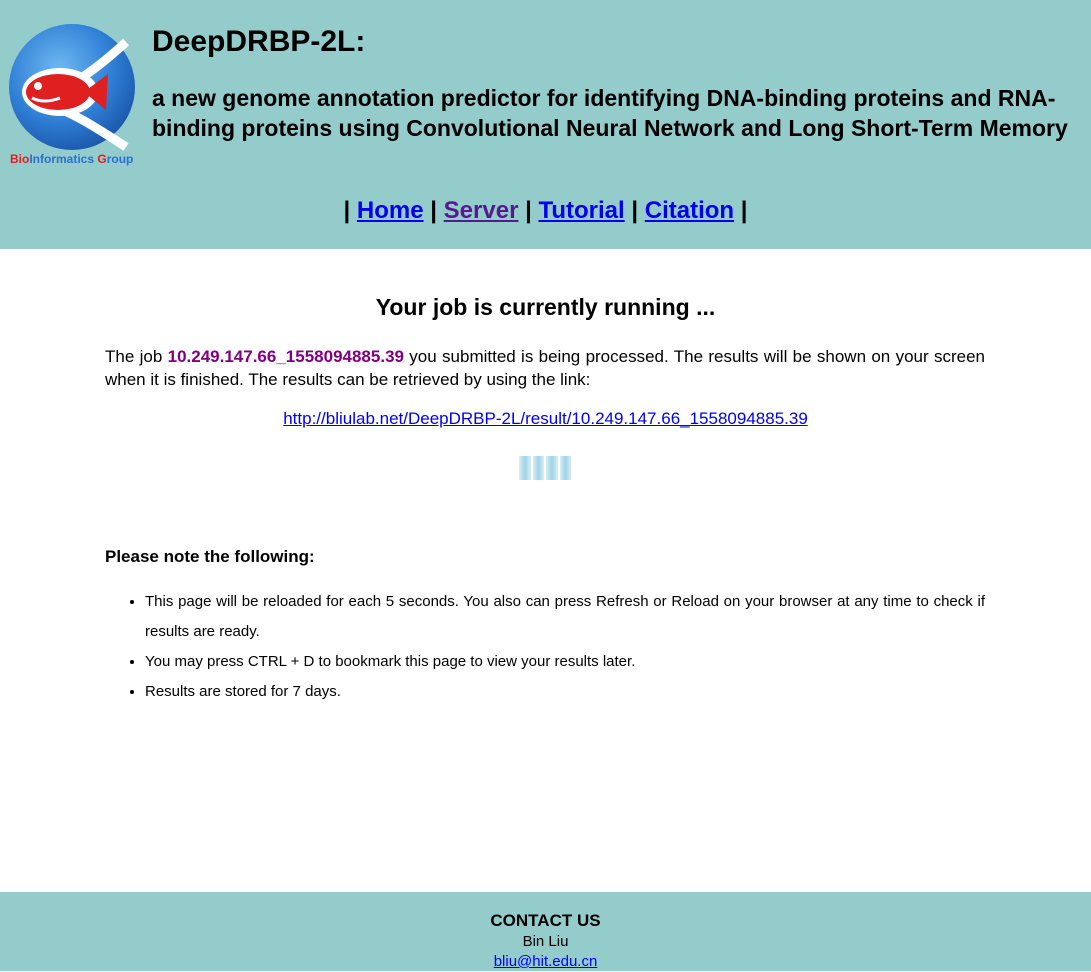 This screenshot has height=972, width=1091. Describe the element at coordinates (565, 692) in the screenshot. I see `note-item: Results are stored for 7 days.` at that location.